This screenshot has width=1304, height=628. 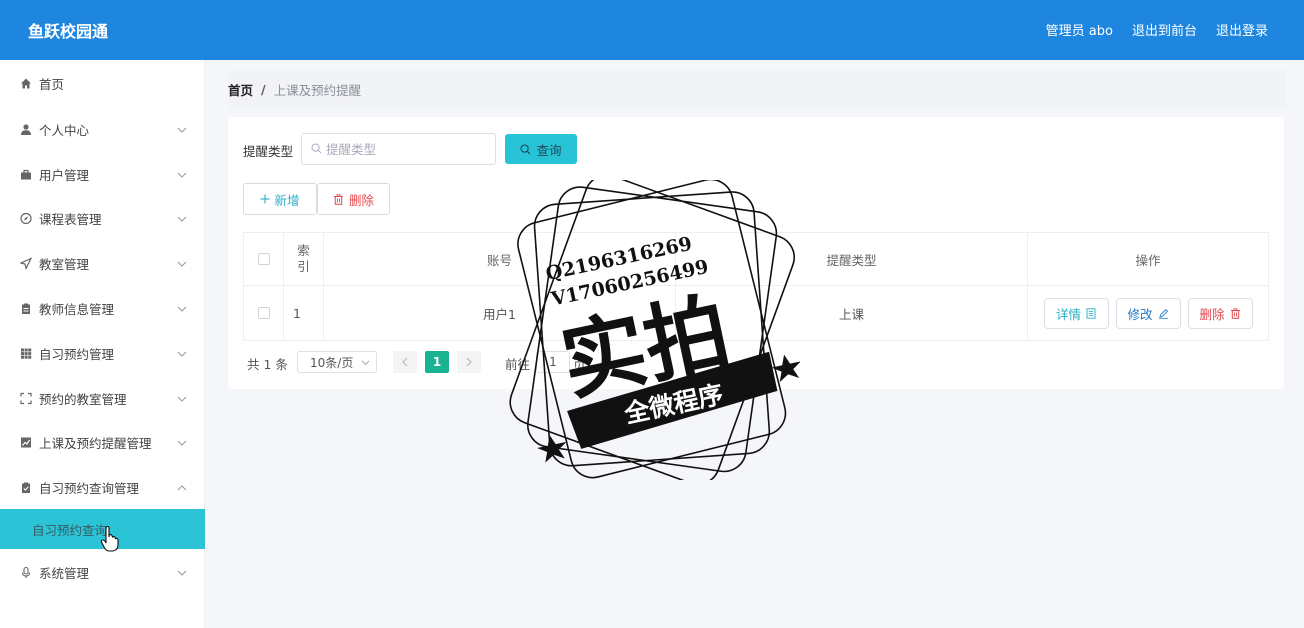 What do you see at coordinates (182, 487) in the screenshot?
I see `chevron-up-icon` at bounding box center [182, 487].